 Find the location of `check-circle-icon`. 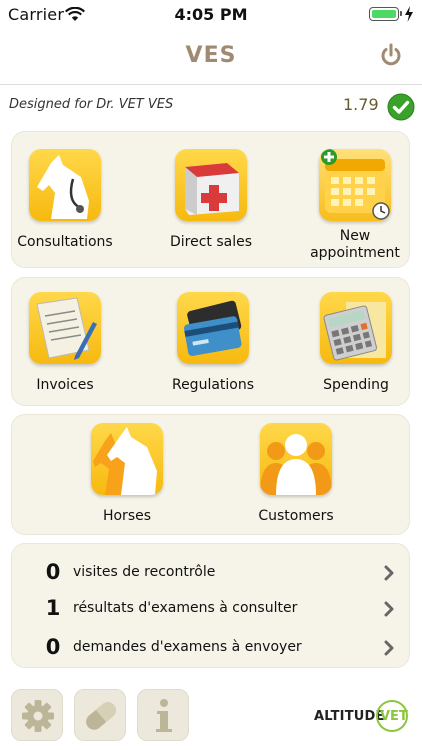

check-circle-icon is located at coordinates (401, 107).